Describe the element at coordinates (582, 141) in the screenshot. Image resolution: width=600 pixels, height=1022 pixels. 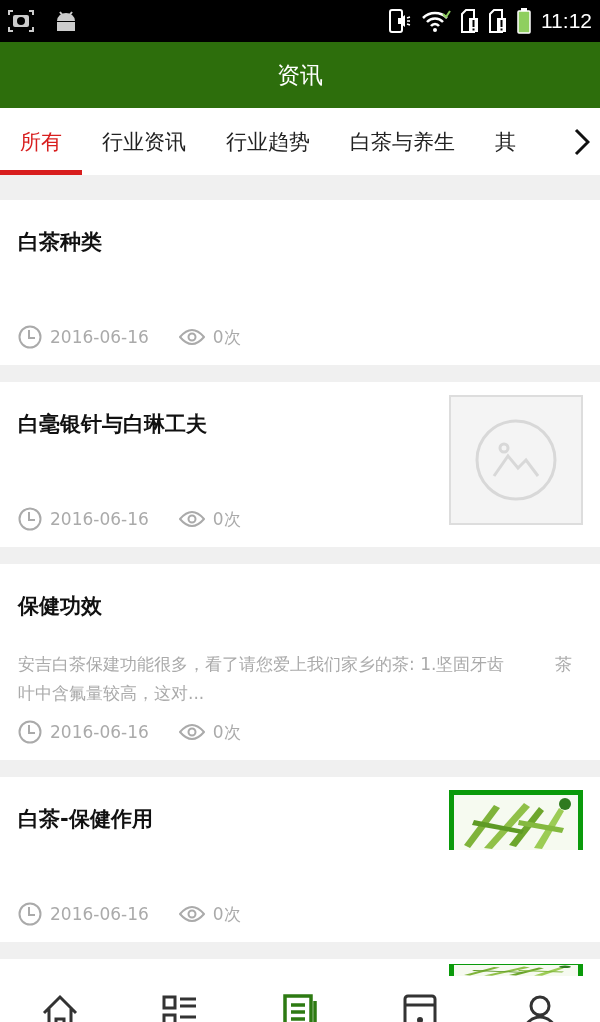
I see `chevron-right-icon` at that location.